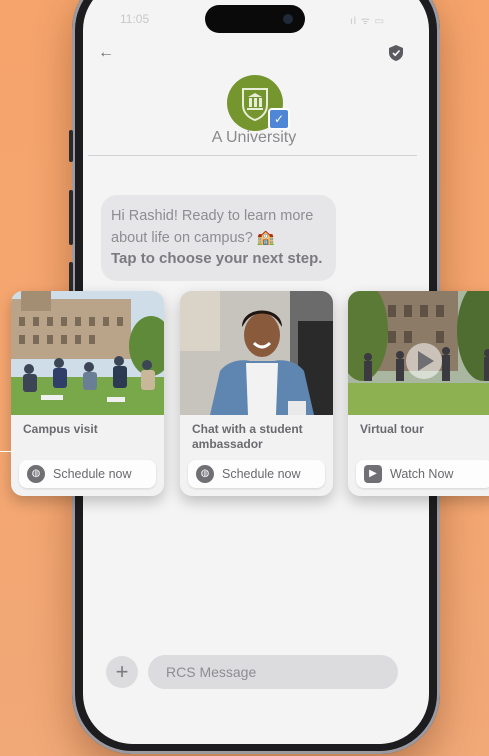 The height and width of the screenshot is (756, 489). I want to click on header-divider, so click(252, 155).